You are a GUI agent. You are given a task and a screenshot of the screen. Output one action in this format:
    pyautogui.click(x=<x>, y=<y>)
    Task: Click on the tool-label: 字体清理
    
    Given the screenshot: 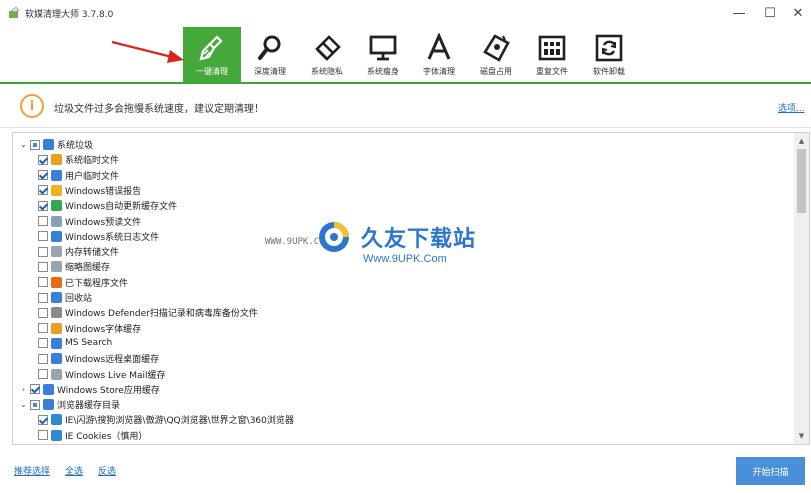 What is the action you would take?
    pyautogui.click(x=439, y=71)
    